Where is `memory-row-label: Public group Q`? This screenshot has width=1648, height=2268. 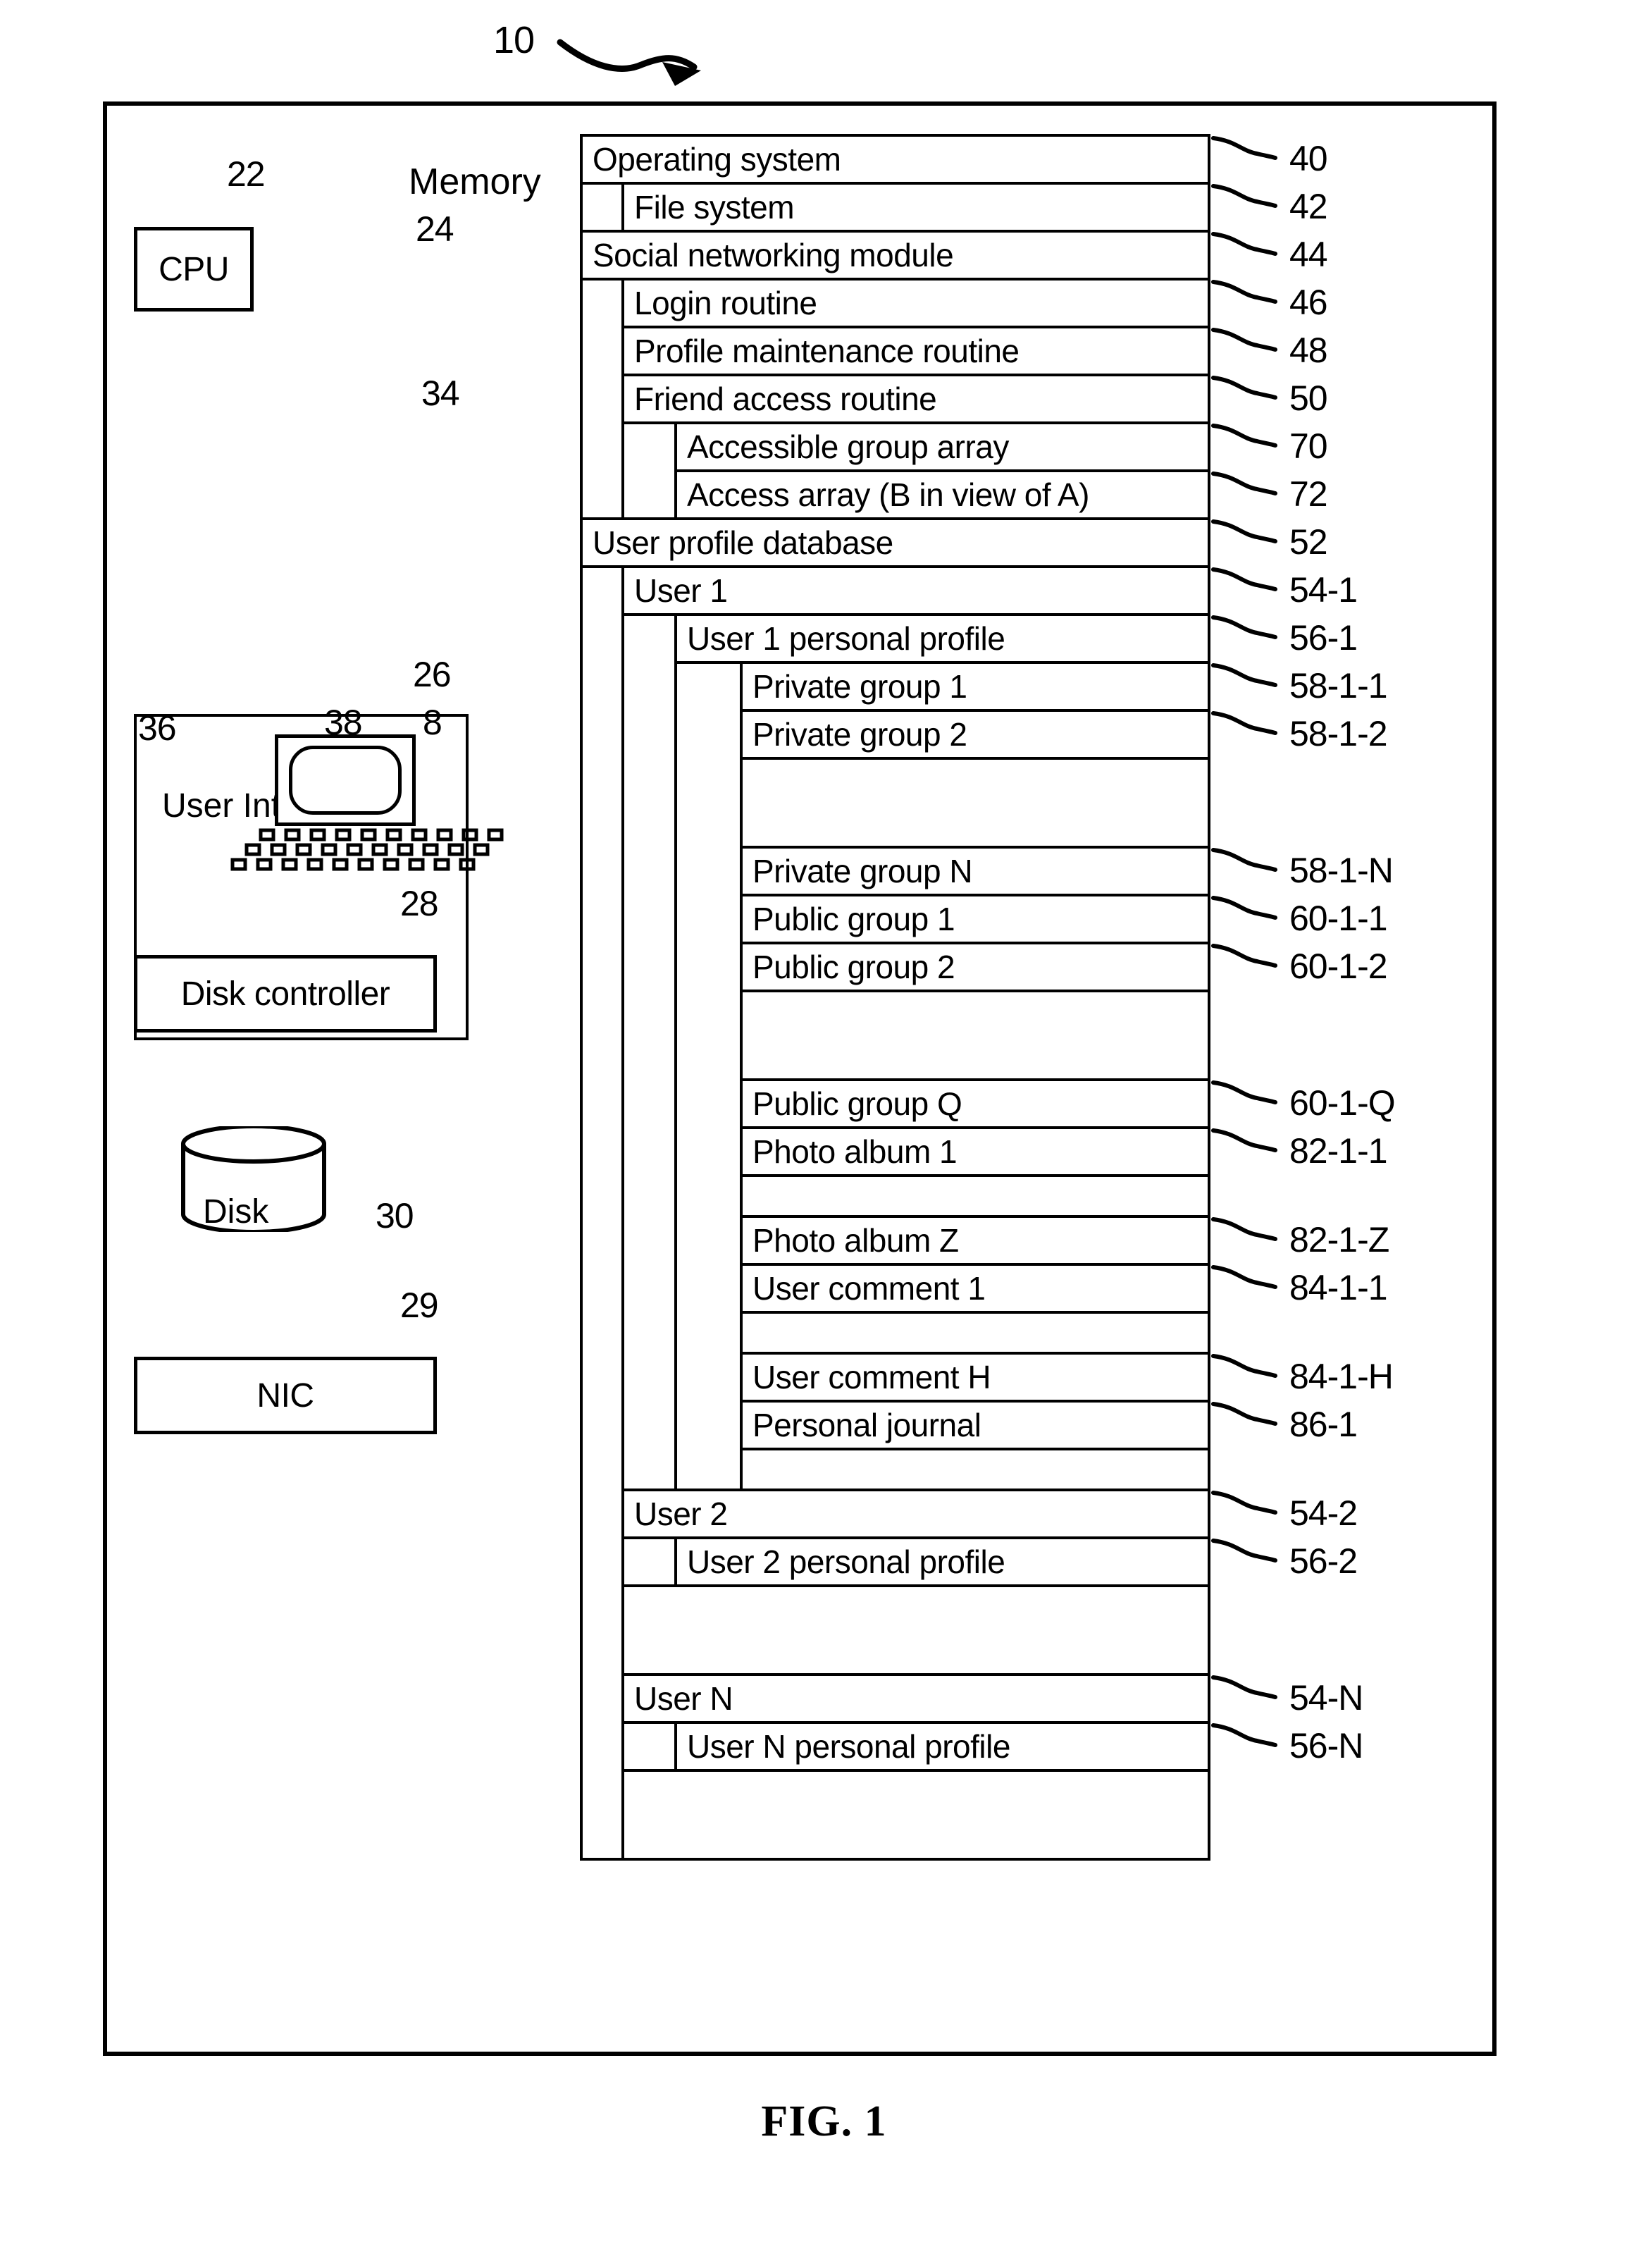
memory-row-label: Public group Q is located at coordinates (857, 1103).